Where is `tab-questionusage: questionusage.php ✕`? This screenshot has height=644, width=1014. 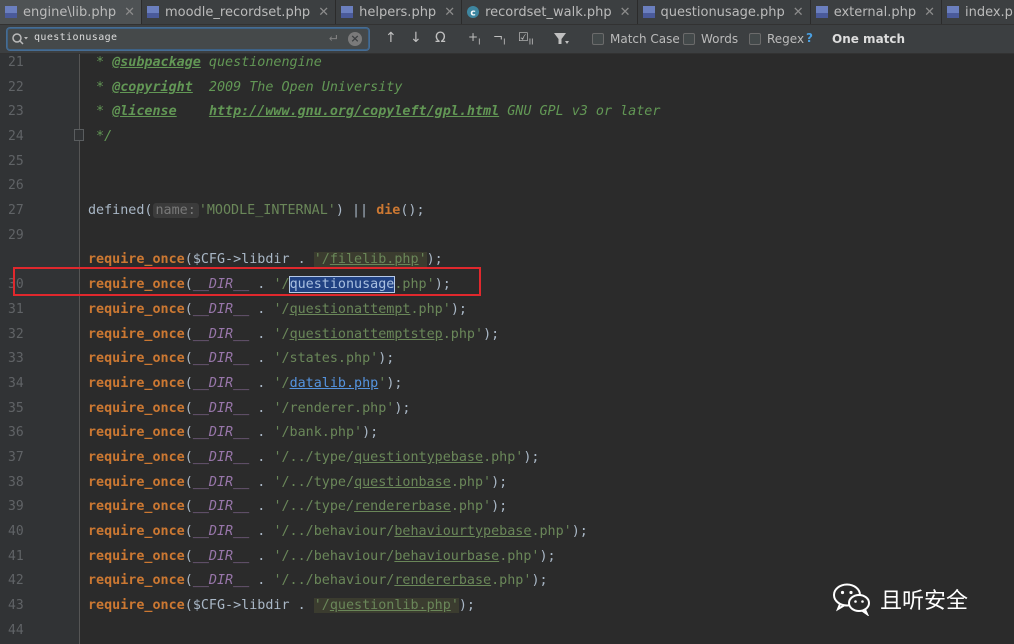
tab-questionusage: questionusage.php ✕ is located at coordinates (724, 12).